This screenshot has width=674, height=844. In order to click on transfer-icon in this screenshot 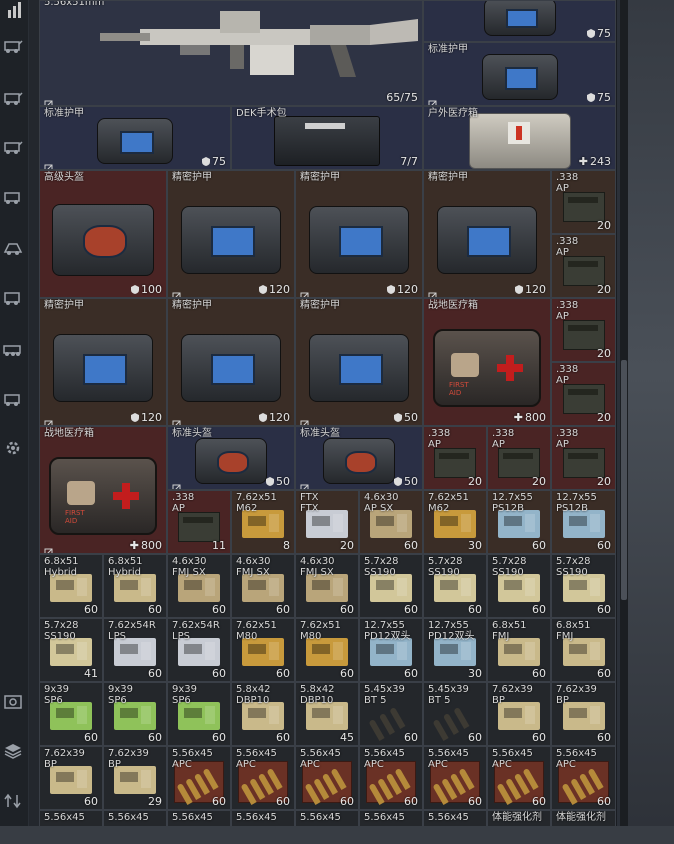, I will do `click(13, 801)`.